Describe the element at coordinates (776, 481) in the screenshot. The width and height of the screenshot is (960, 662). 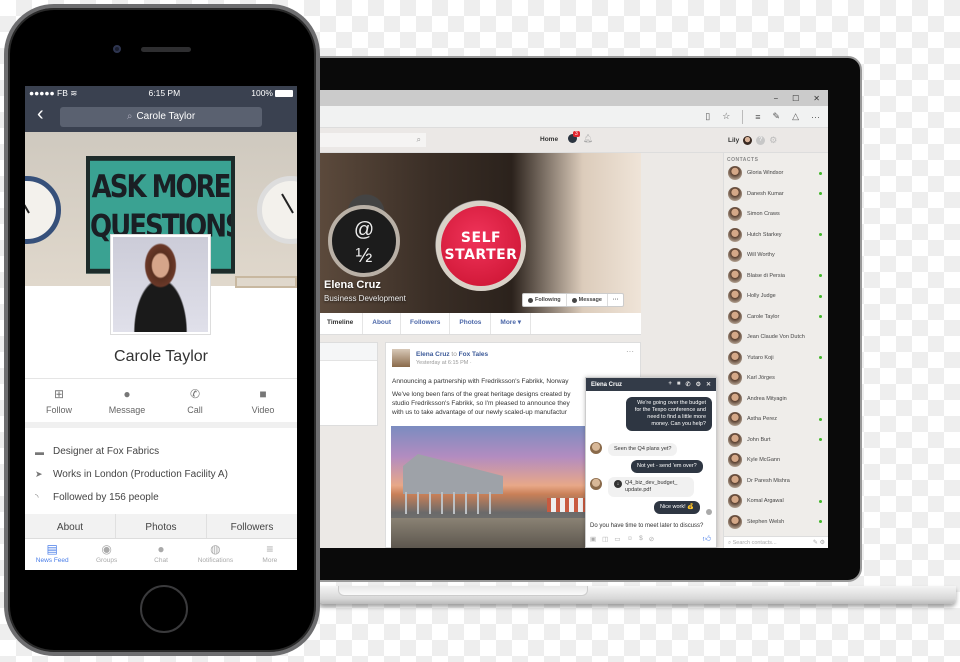
I see `contact-item: Dr Paresh Mishra` at that location.